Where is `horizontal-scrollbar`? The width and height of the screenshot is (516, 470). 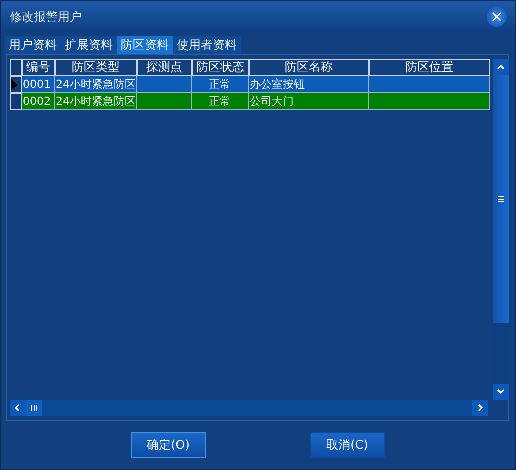
horizontal-scrollbar is located at coordinates (249, 408).